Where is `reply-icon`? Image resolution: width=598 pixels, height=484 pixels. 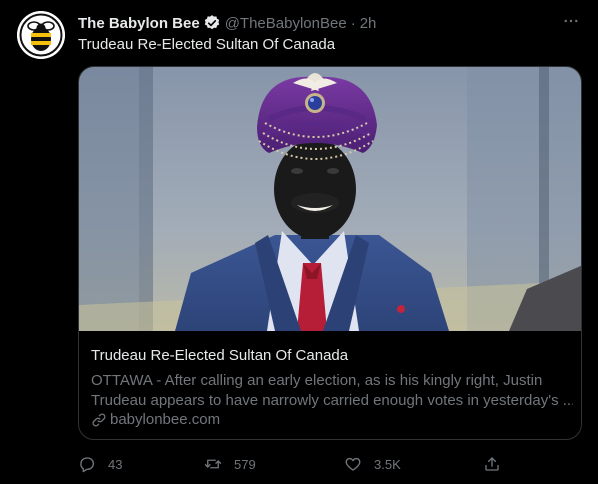
reply-icon is located at coordinates (87, 465).